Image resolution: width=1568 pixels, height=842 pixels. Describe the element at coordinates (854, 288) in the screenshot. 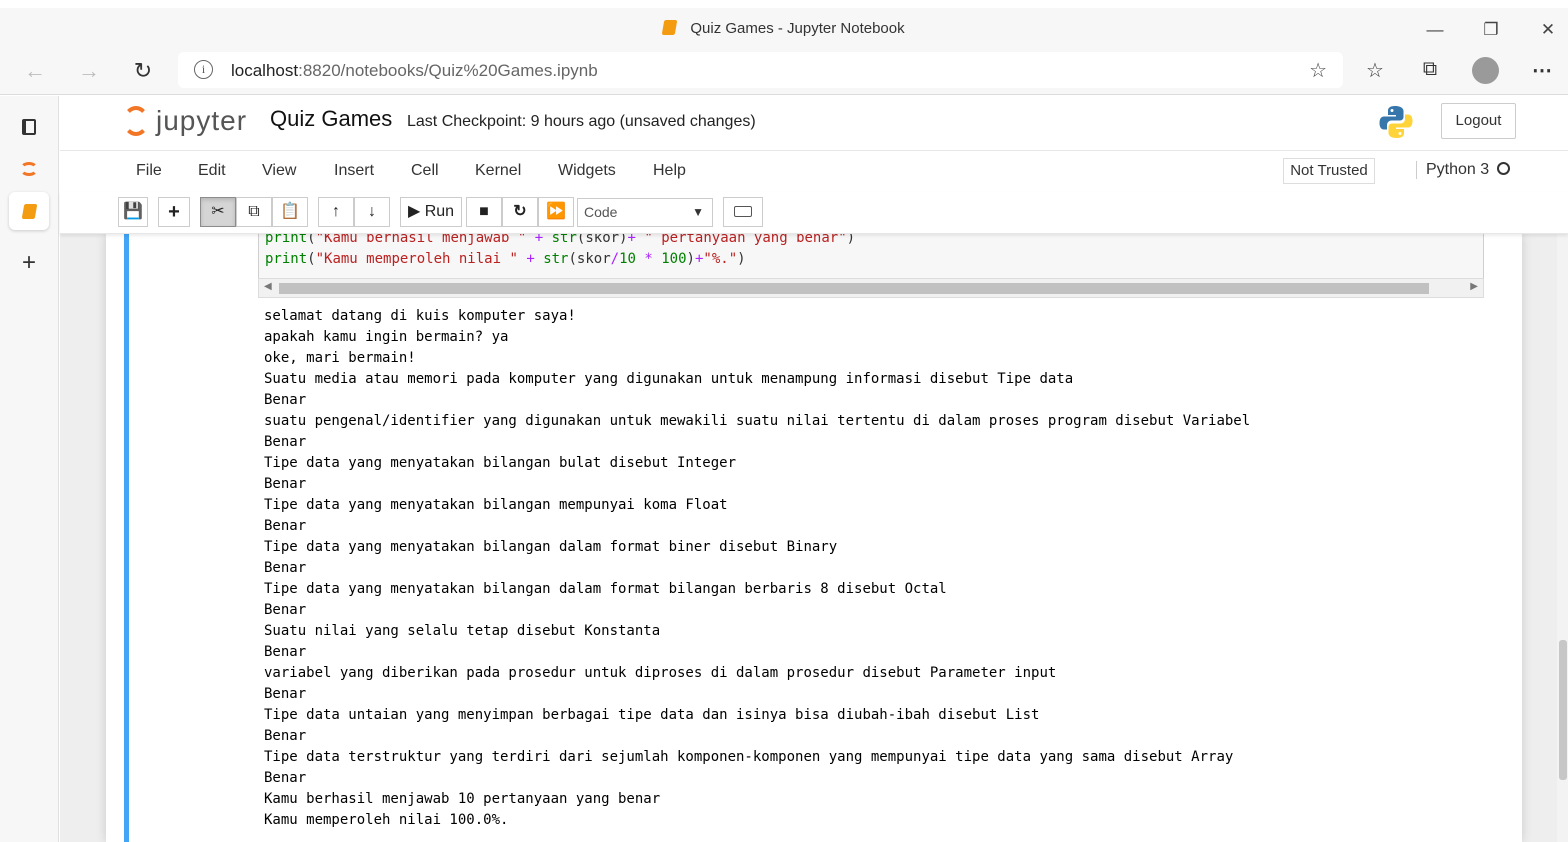

I see `scroll-thumb` at that location.